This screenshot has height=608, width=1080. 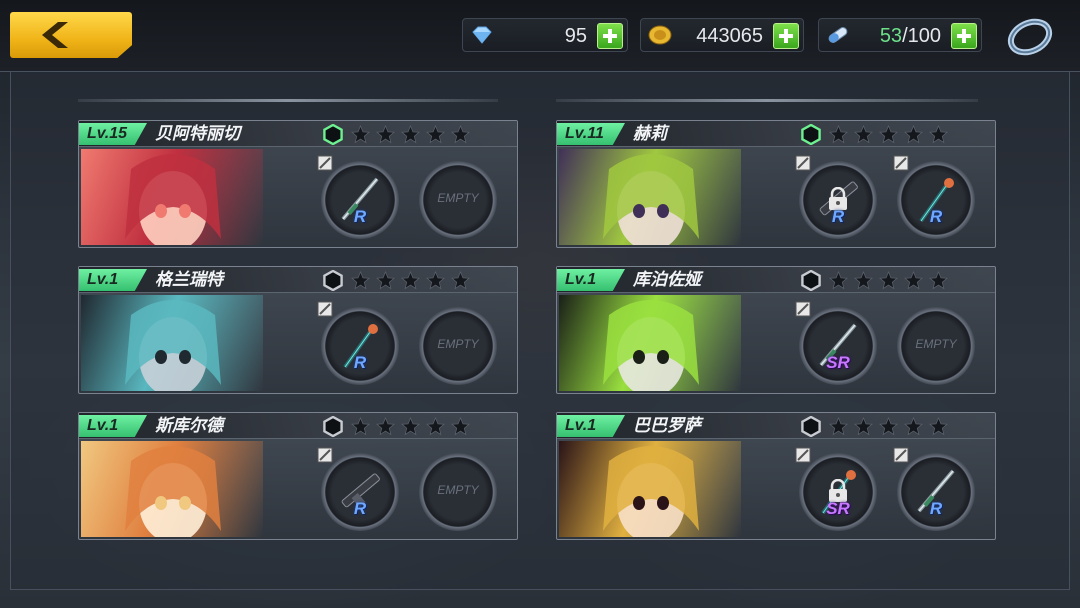 I want to click on character-card: Lv.1 库泊佐娅 SR EMPTY, so click(x=776, y=330).